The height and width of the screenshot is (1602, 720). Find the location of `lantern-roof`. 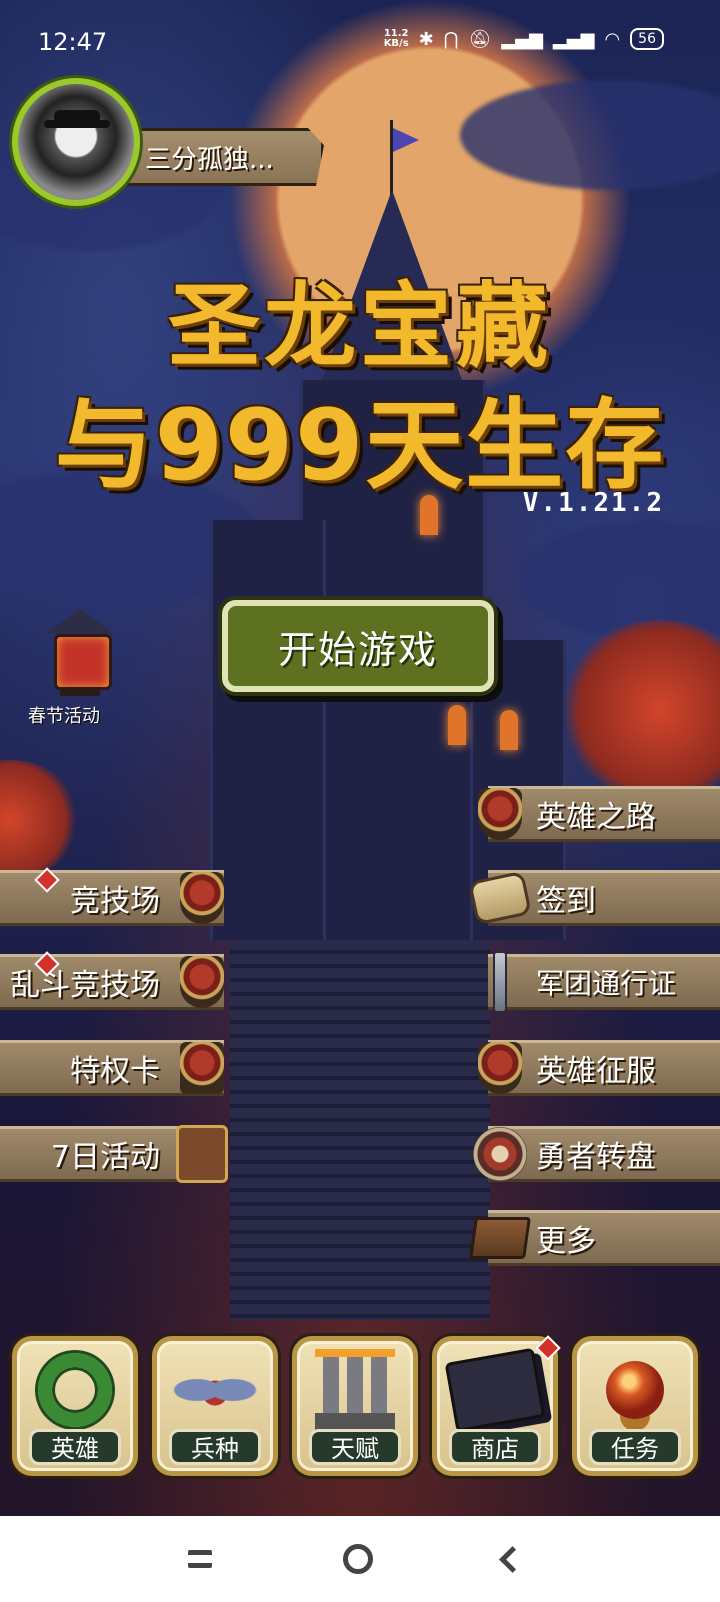

lantern-roof is located at coordinates (80, 621).